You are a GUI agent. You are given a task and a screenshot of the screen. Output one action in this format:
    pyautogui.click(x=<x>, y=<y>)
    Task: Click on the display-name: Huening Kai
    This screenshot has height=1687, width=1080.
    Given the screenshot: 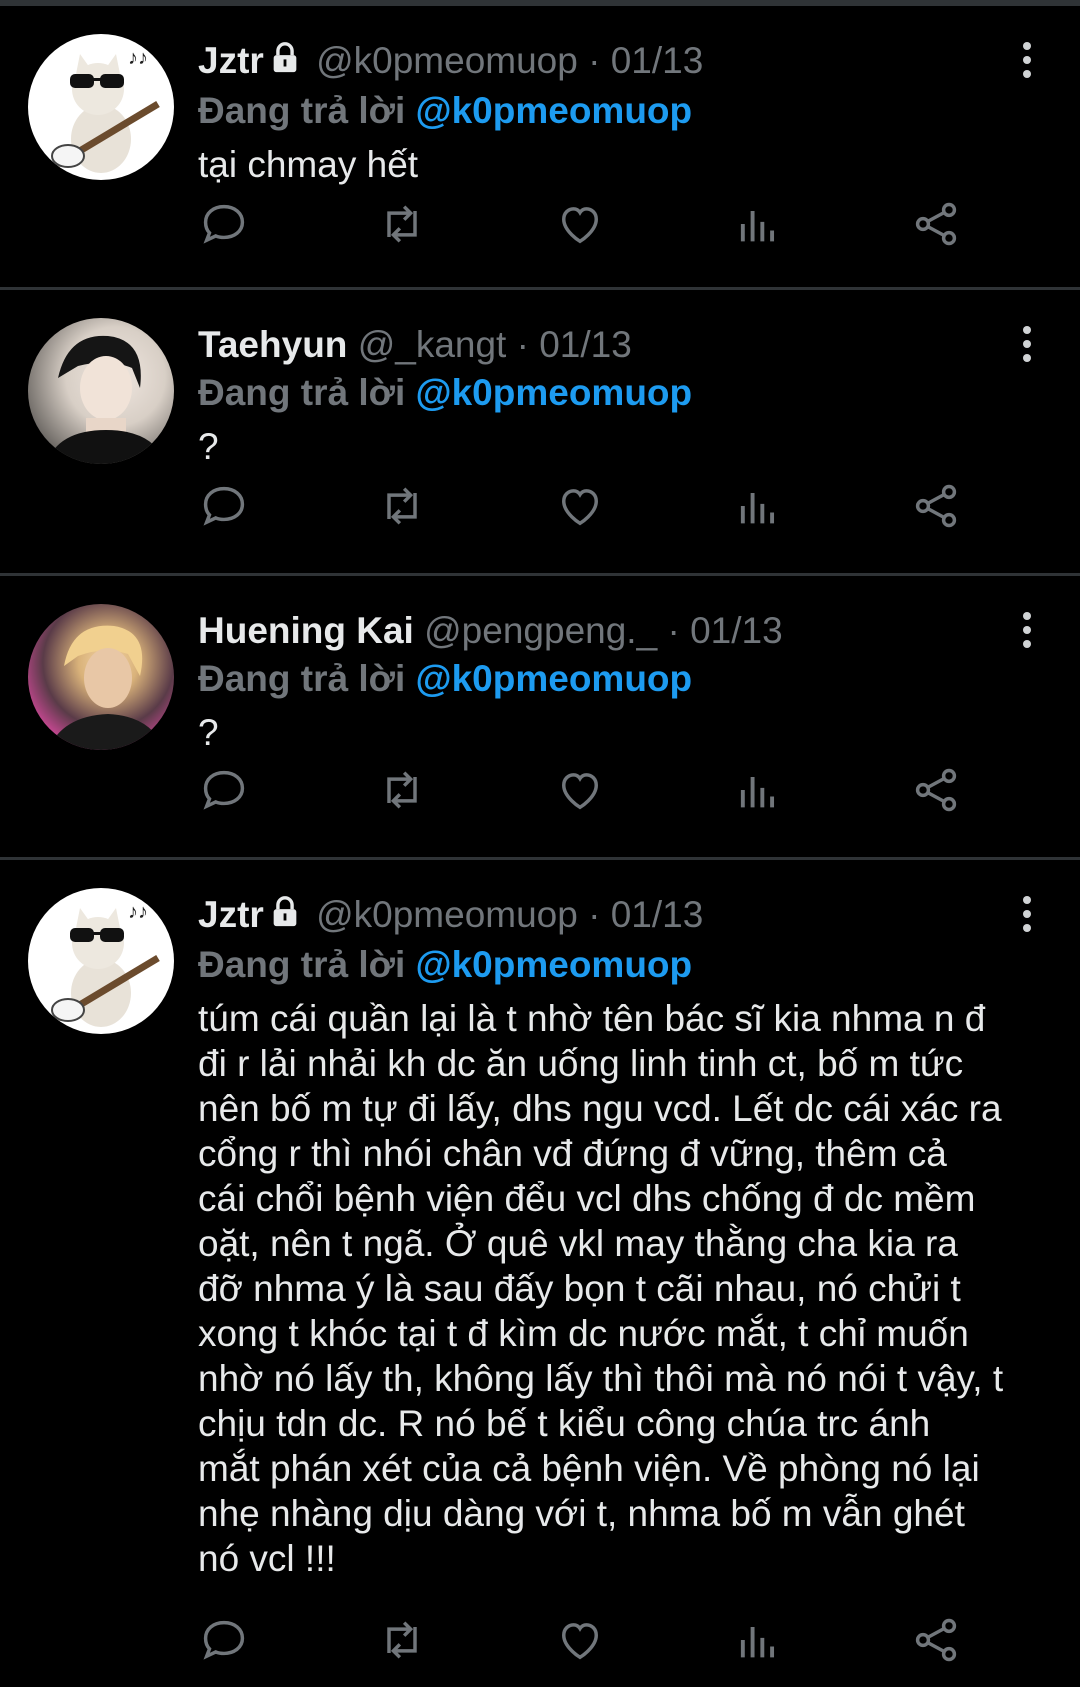 What is the action you would take?
    pyautogui.click(x=306, y=630)
    